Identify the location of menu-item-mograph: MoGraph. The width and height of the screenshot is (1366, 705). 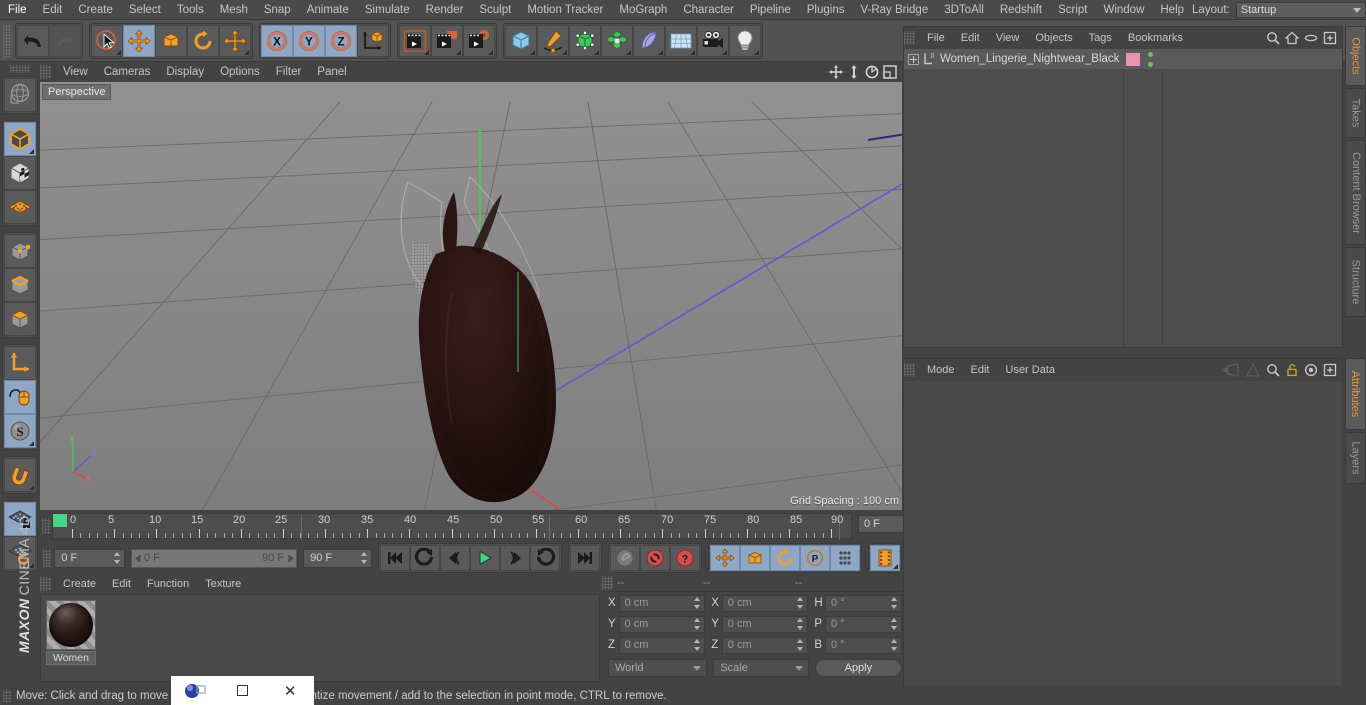
(643, 10).